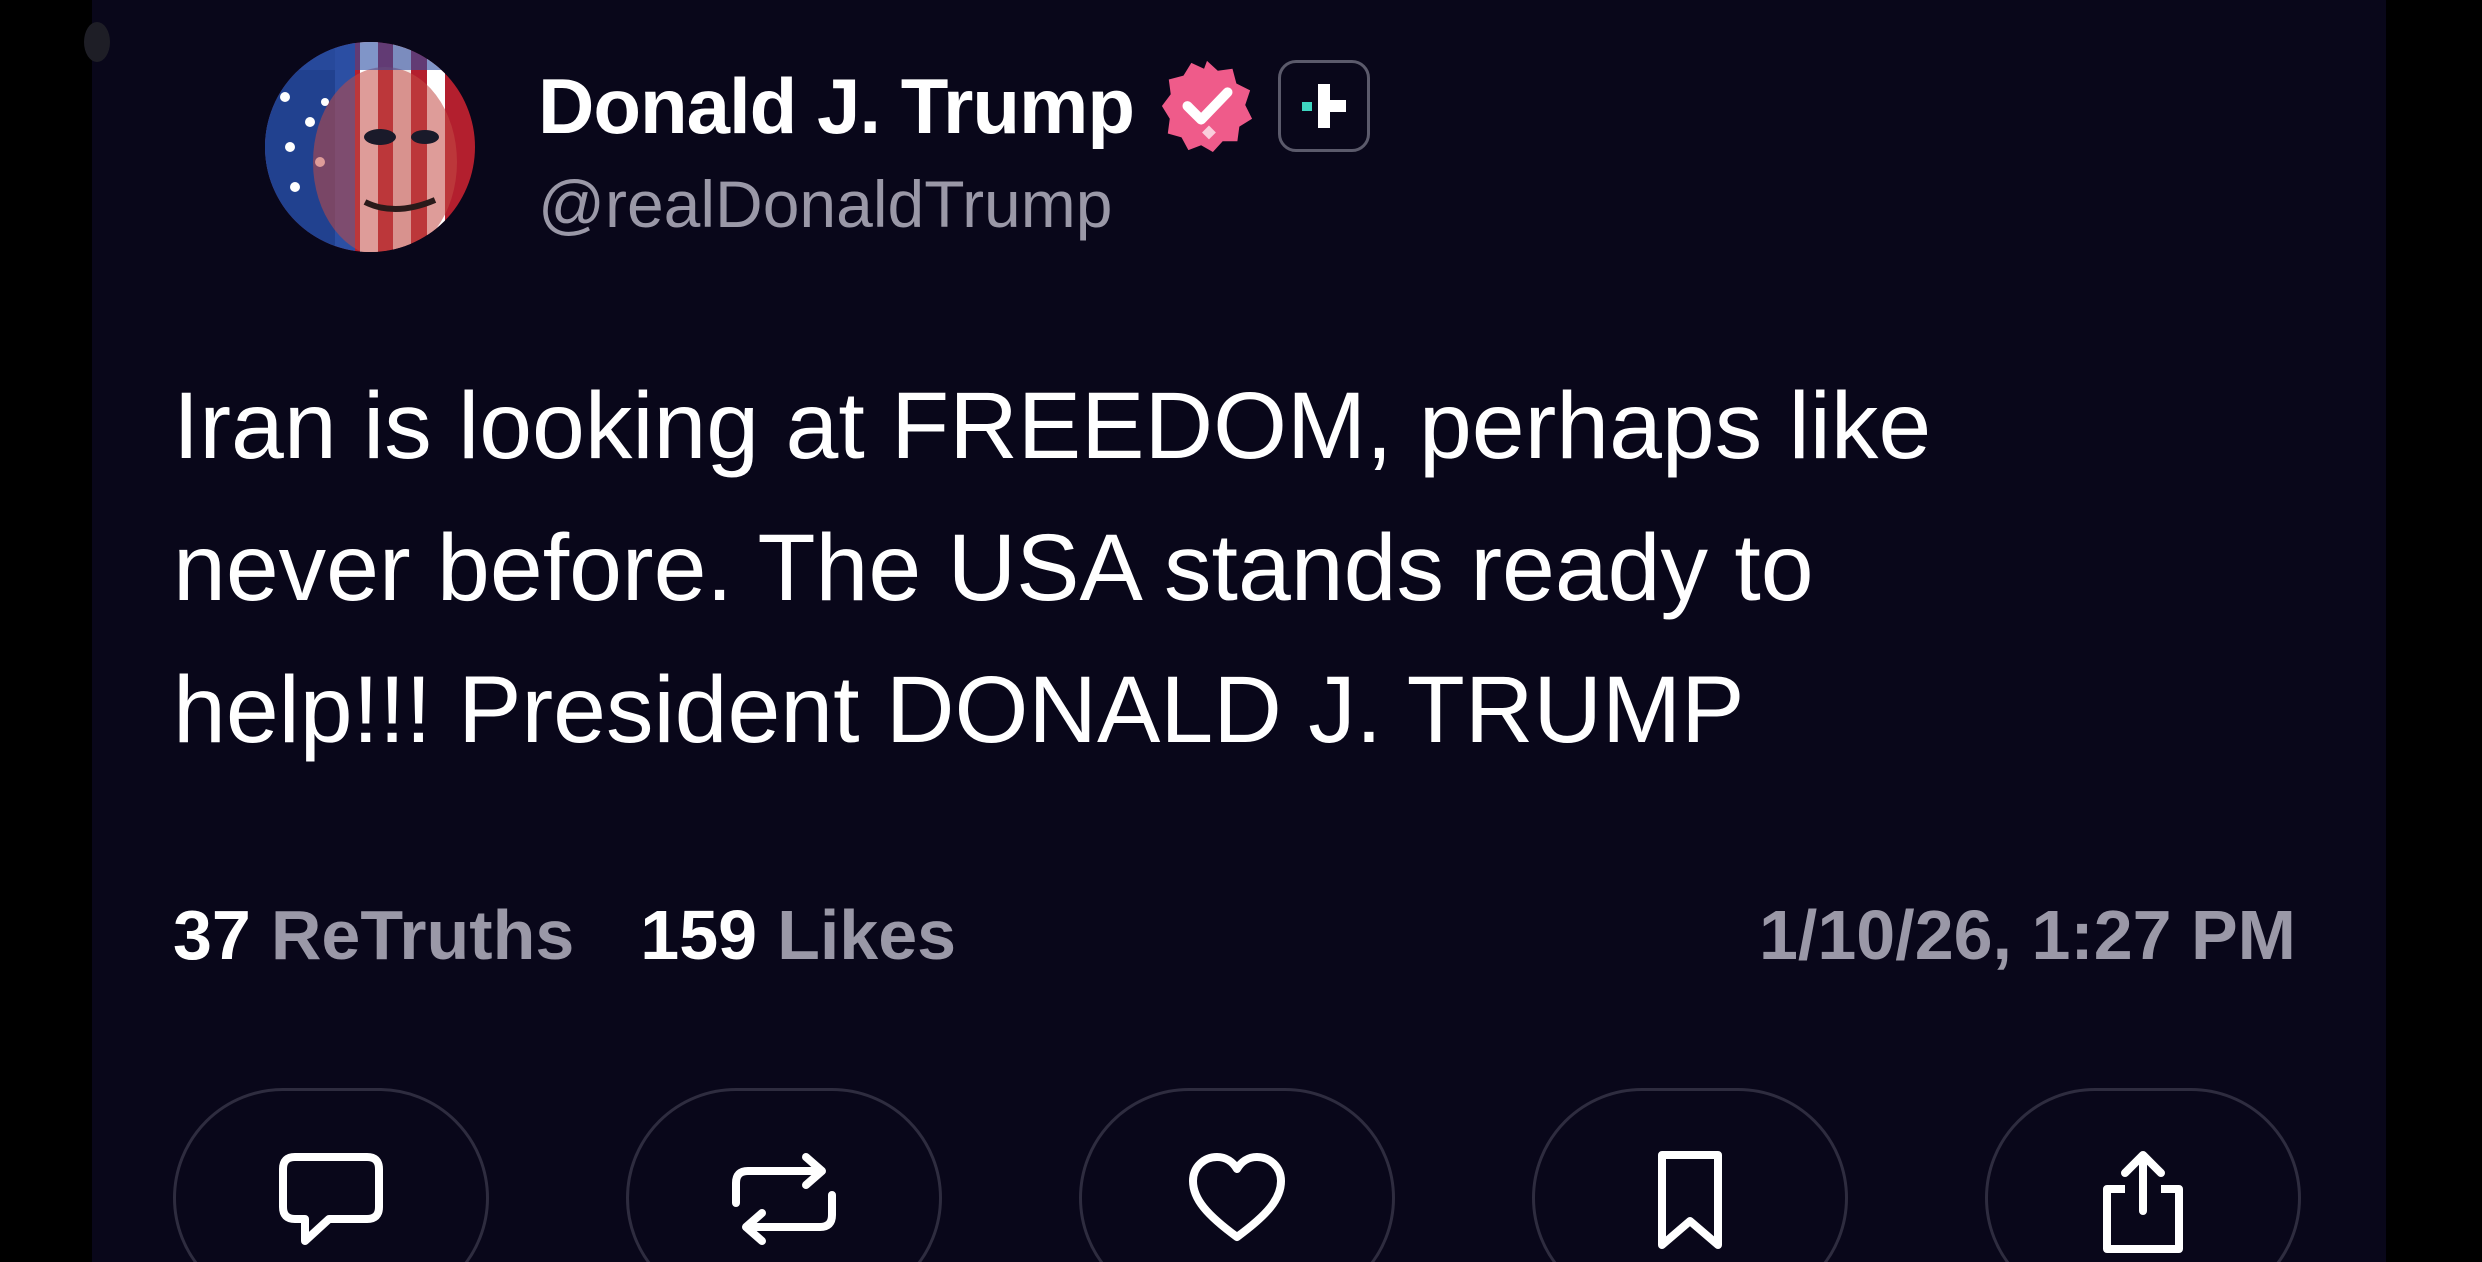 The width and height of the screenshot is (2482, 1262). I want to click on retruths-label: ReTruths, so click(422, 935).